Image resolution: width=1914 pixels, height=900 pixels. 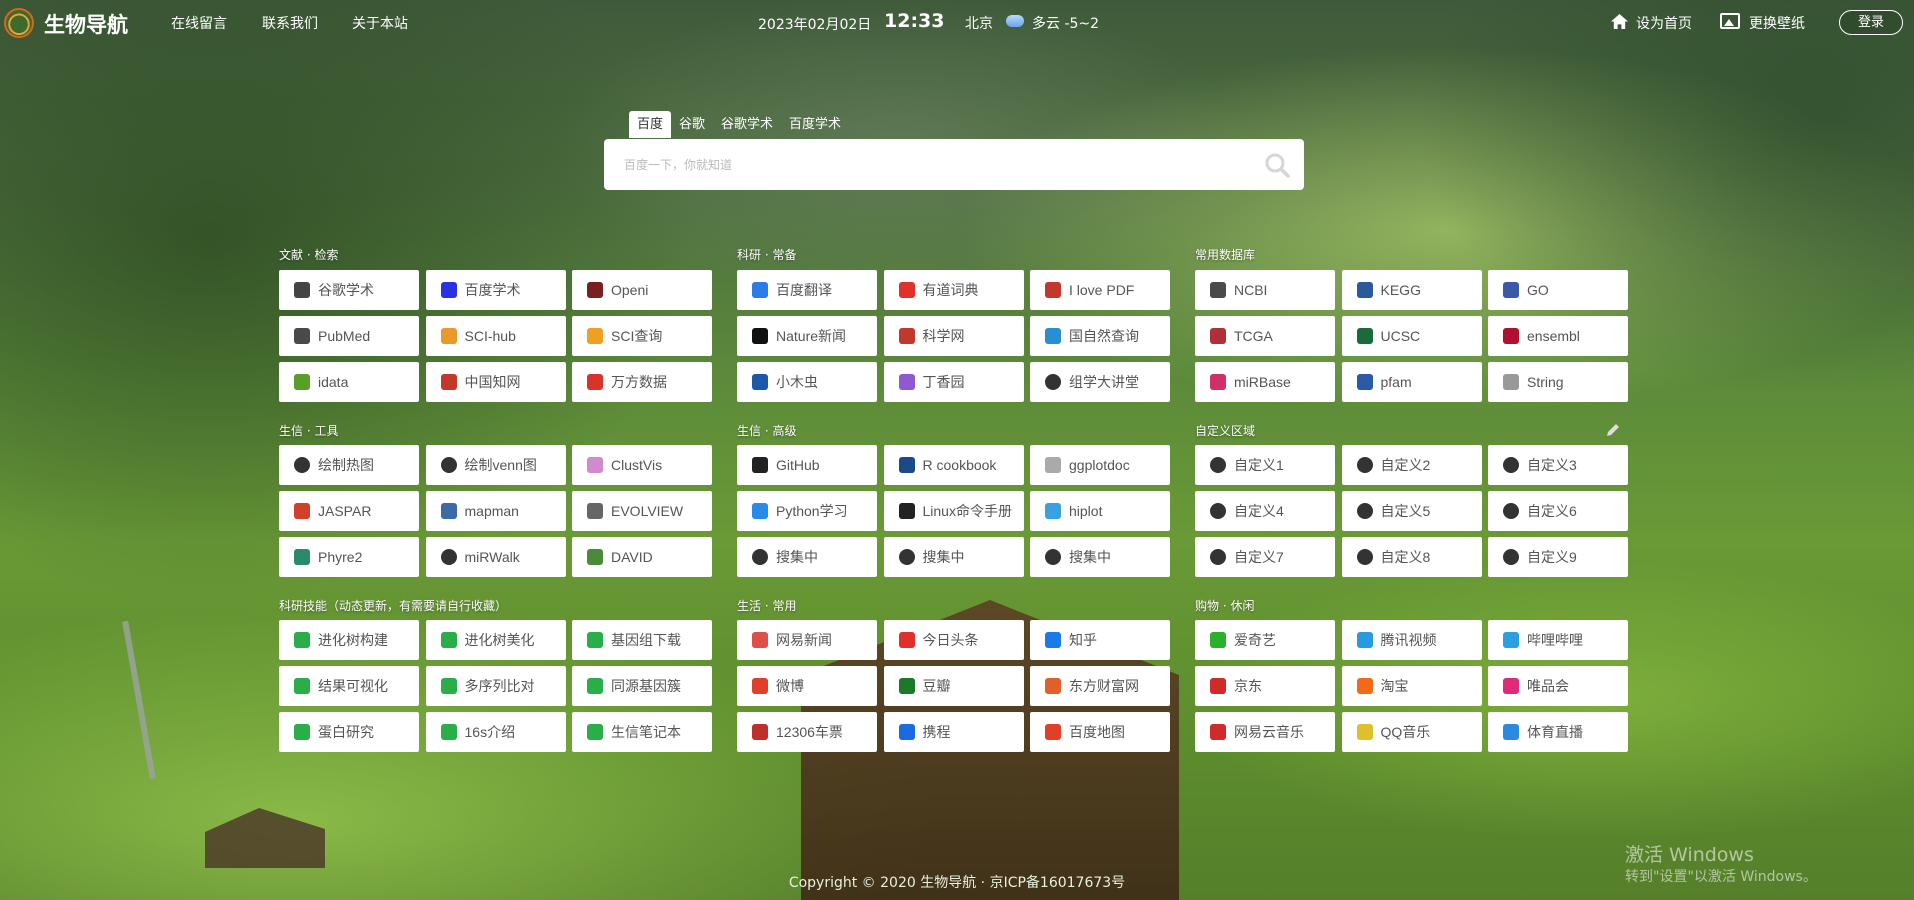 What do you see at coordinates (495, 511) in the screenshot?
I see `link-tile: mapman` at bounding box center [495, 511].